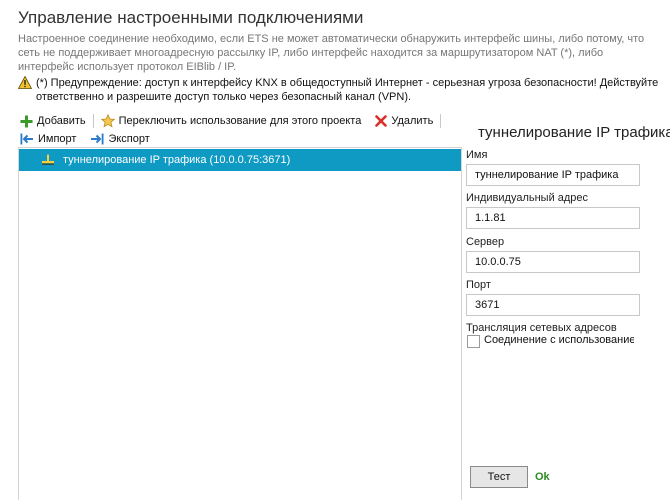 The height and width of the screenshot is (500, 672). I want to click on test-button: Тест, so click(499, 477).